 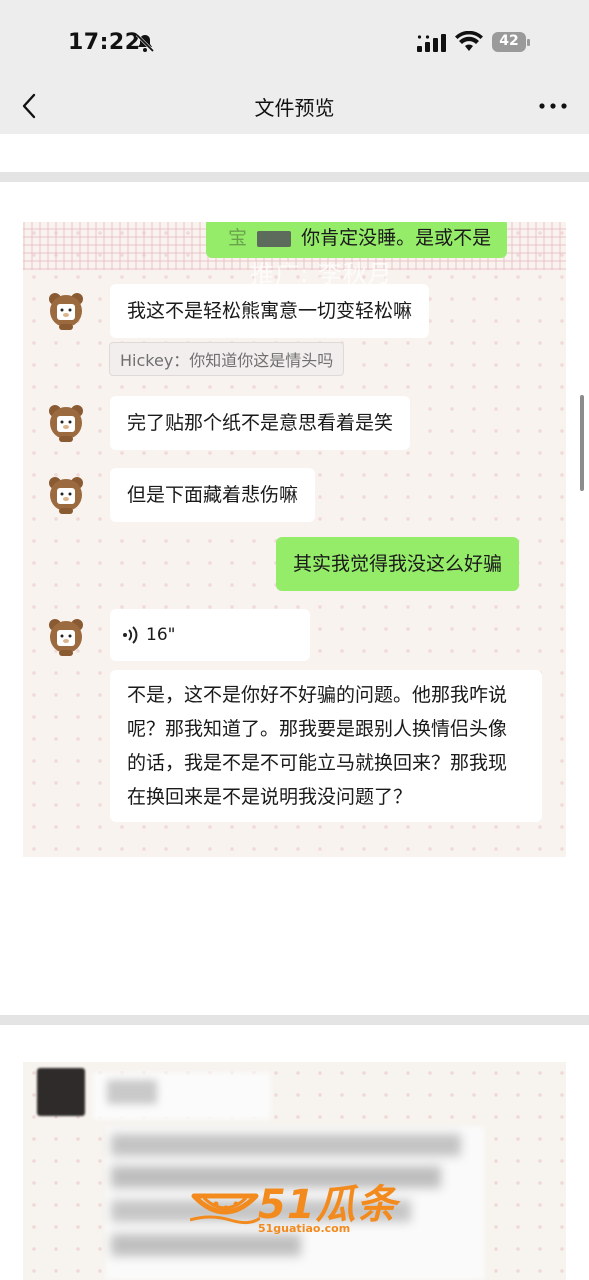 I want to click on chat-bubble-outgoing: 宝 你肯定没睡。是或不是, so click(x=357, y=240).